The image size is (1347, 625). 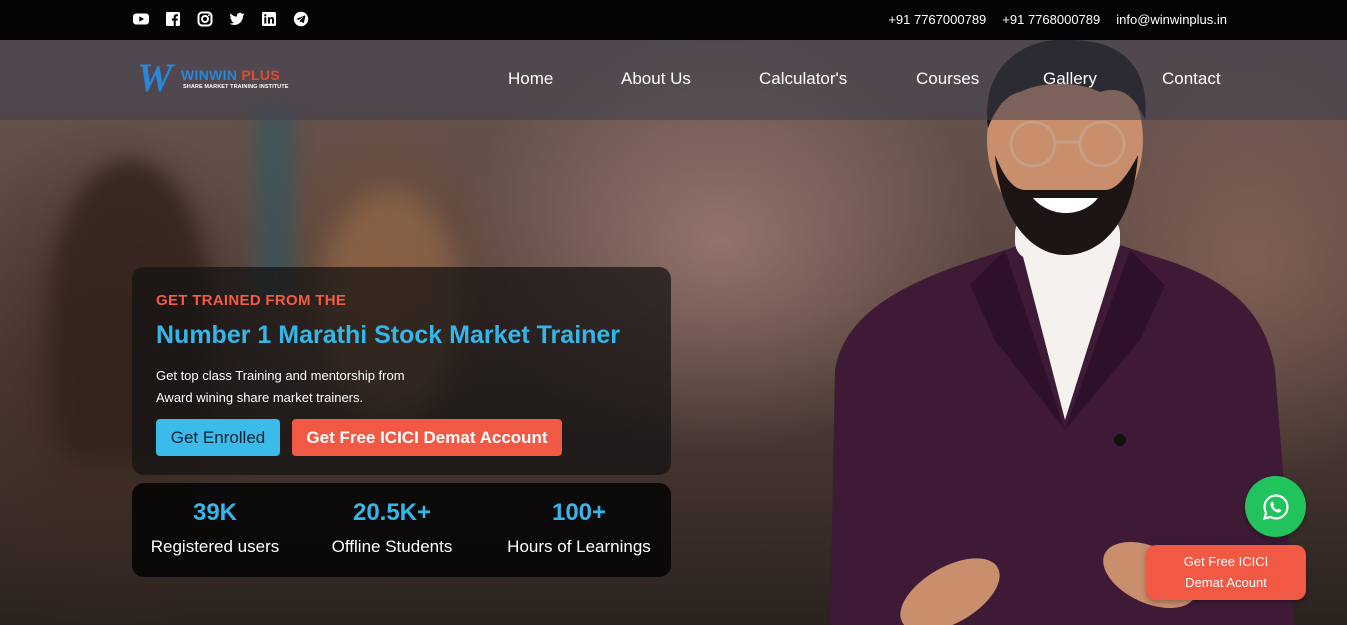 What do you see at coordinates (388, 335) in the screenshot?
I see `hero-headline: Number 1 Marathi Stock Market Trainer` at bounding box center [388, 335].